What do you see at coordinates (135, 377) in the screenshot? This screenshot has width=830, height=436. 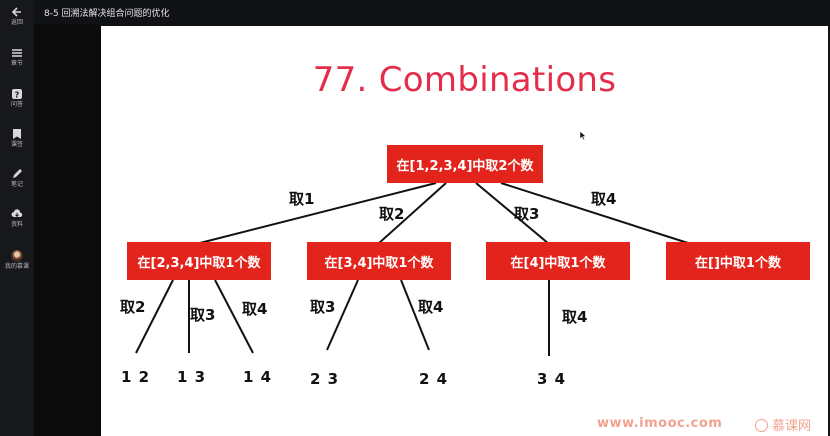 I see `leaf-combination: 1 2` at bounding box center [135, 377].